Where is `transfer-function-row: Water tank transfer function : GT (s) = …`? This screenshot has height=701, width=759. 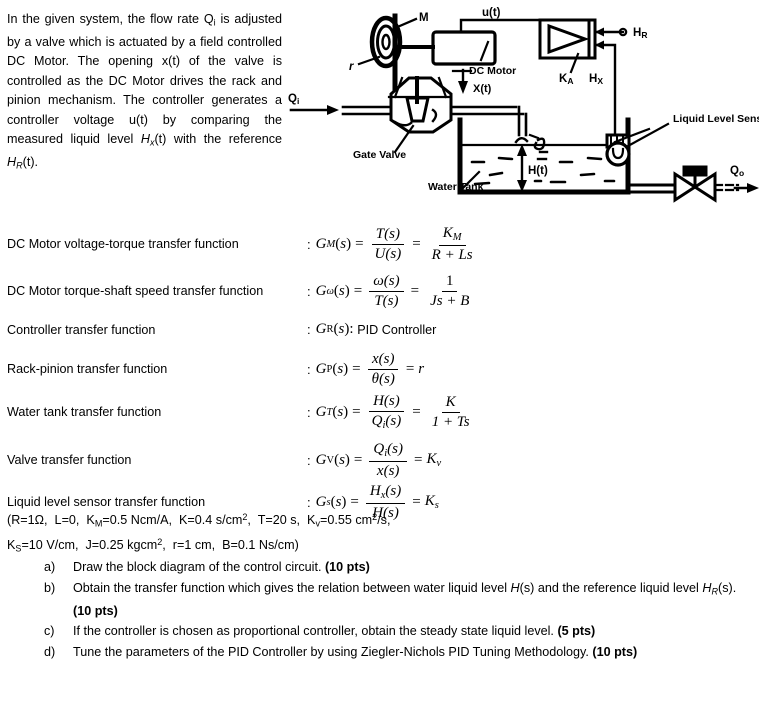 transfer-function-row: Water tank transfer function : GT (s) = … is located at coordinates (379, 412).